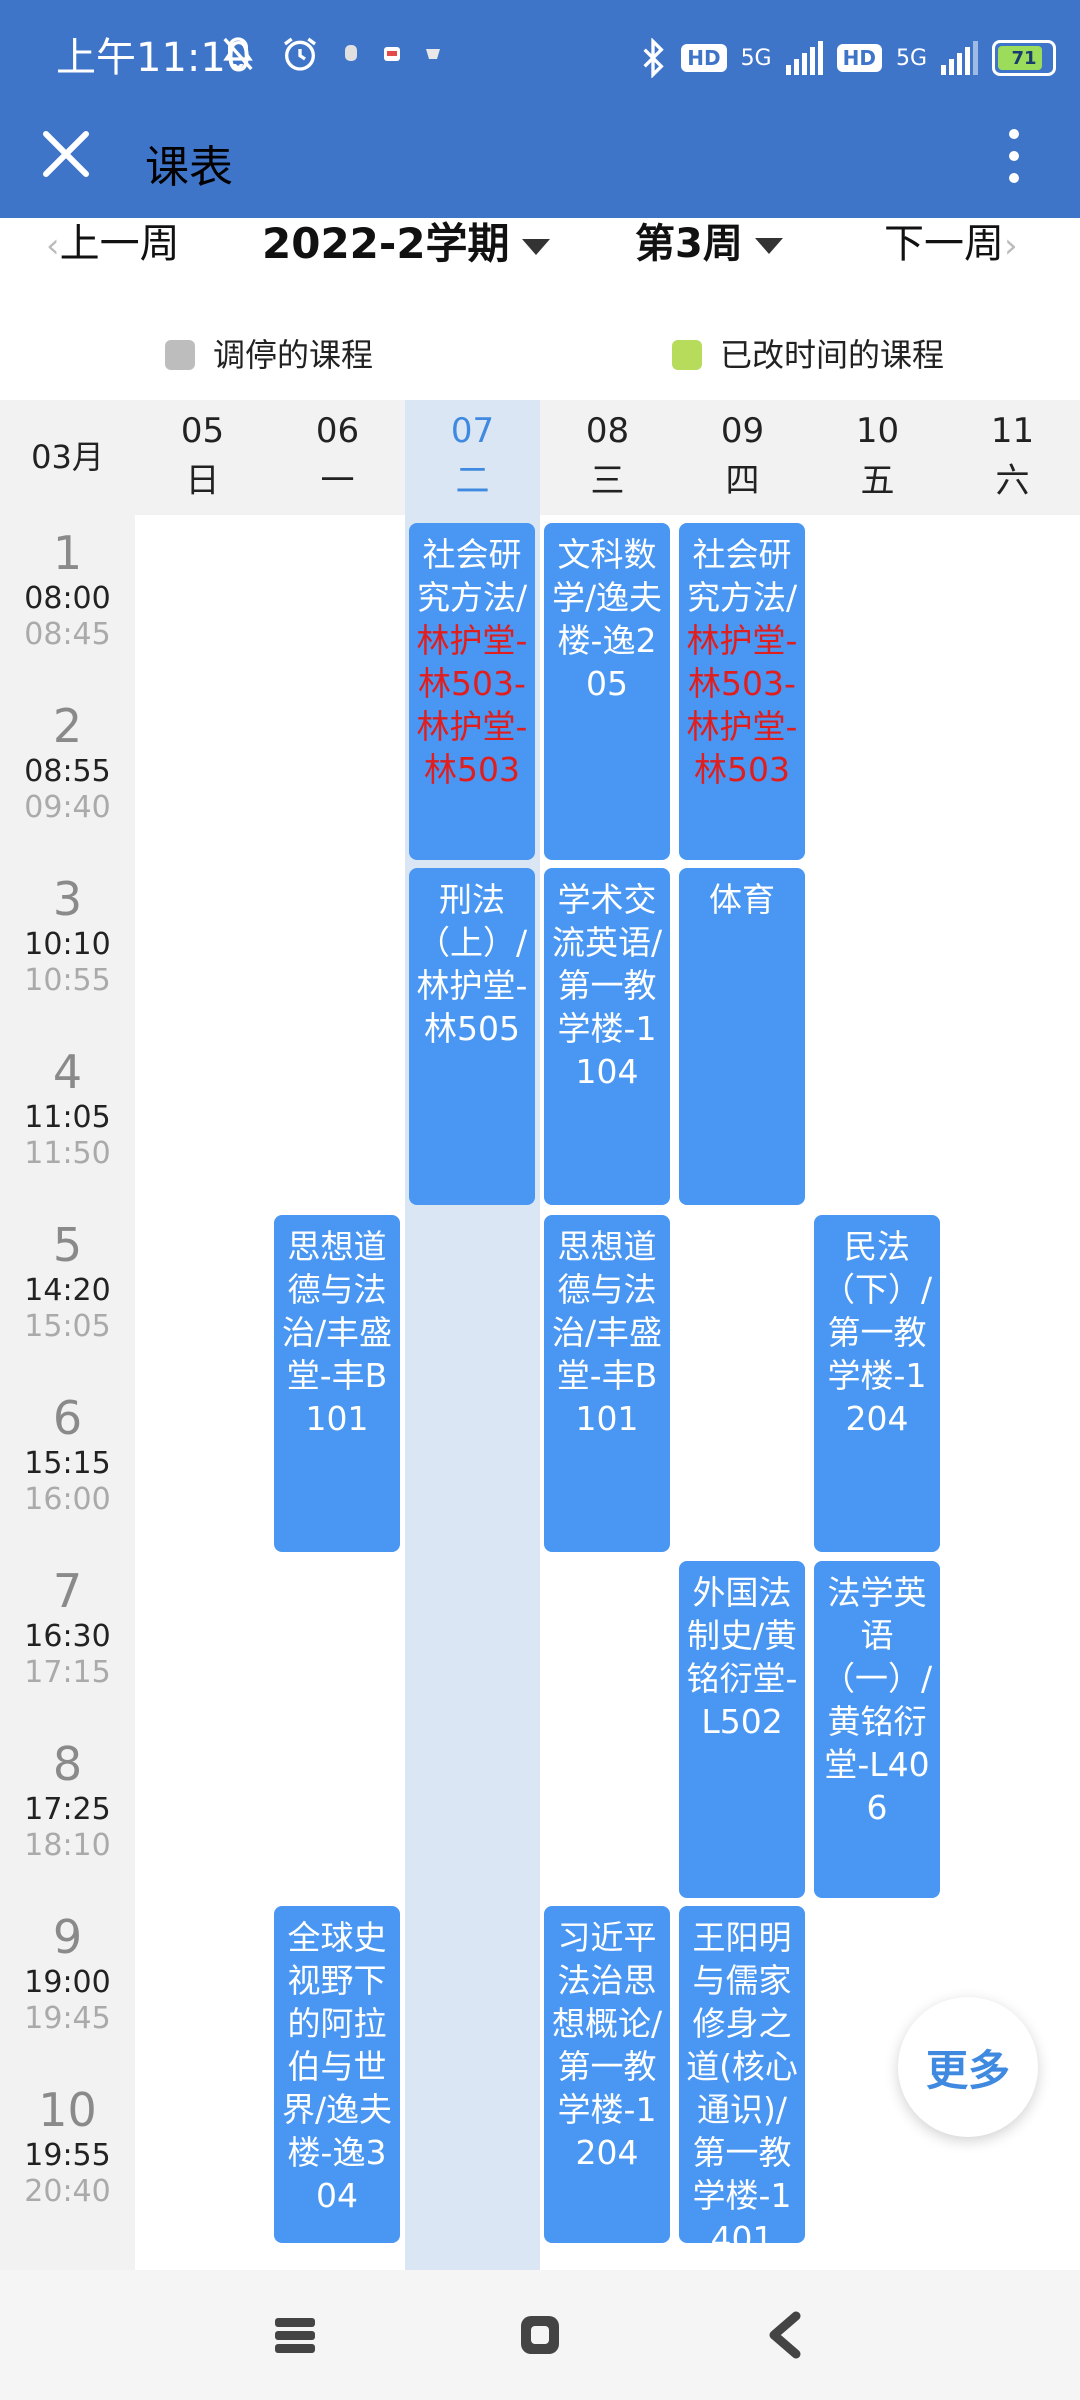  I want to click on back-icon, so click(787, 2335).